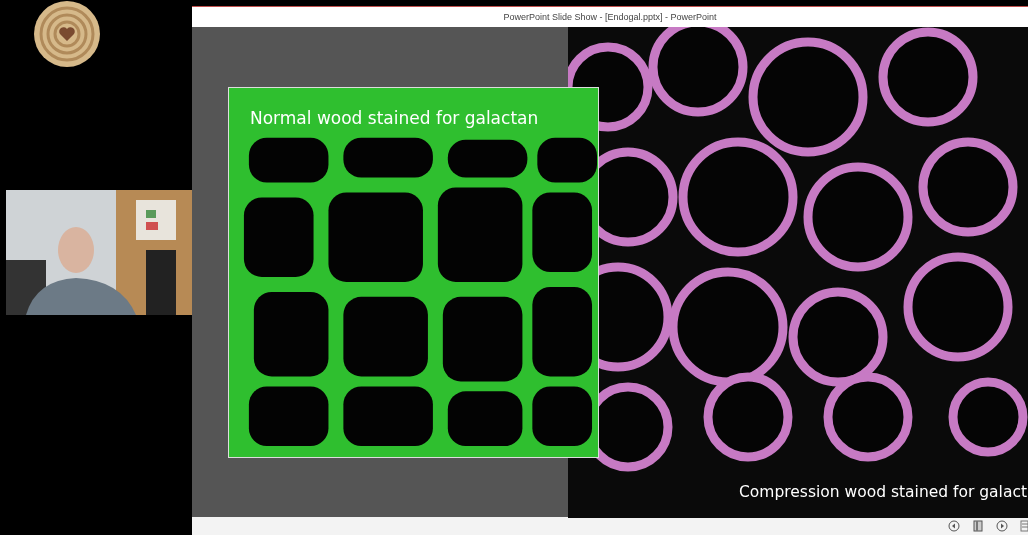  I want to click on image-caption: Normal wood stained for galactan, so click(394, 117).